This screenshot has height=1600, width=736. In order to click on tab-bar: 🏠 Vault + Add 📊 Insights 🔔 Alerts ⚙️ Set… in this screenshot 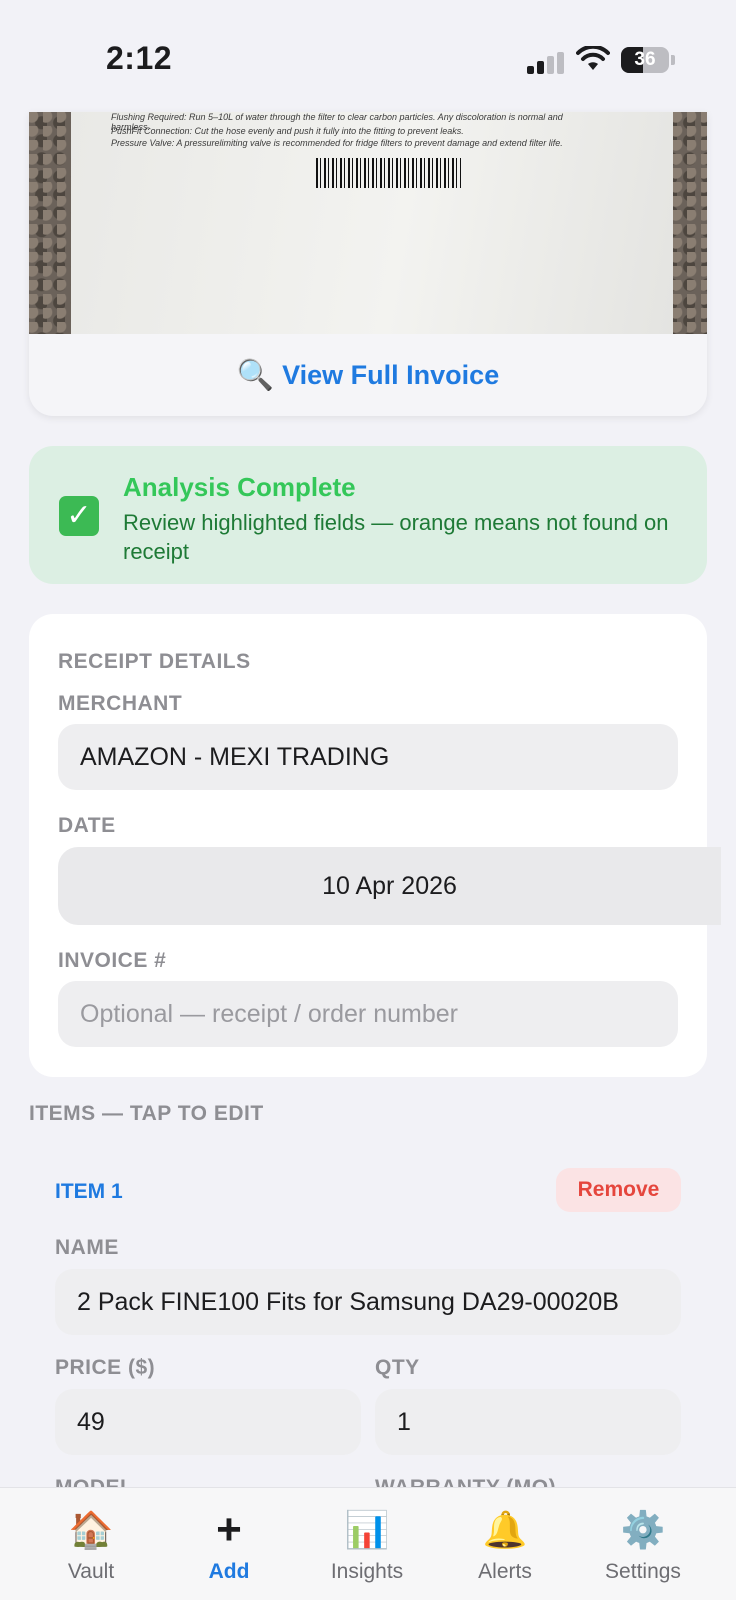, I will do `click(368, 1543)`.